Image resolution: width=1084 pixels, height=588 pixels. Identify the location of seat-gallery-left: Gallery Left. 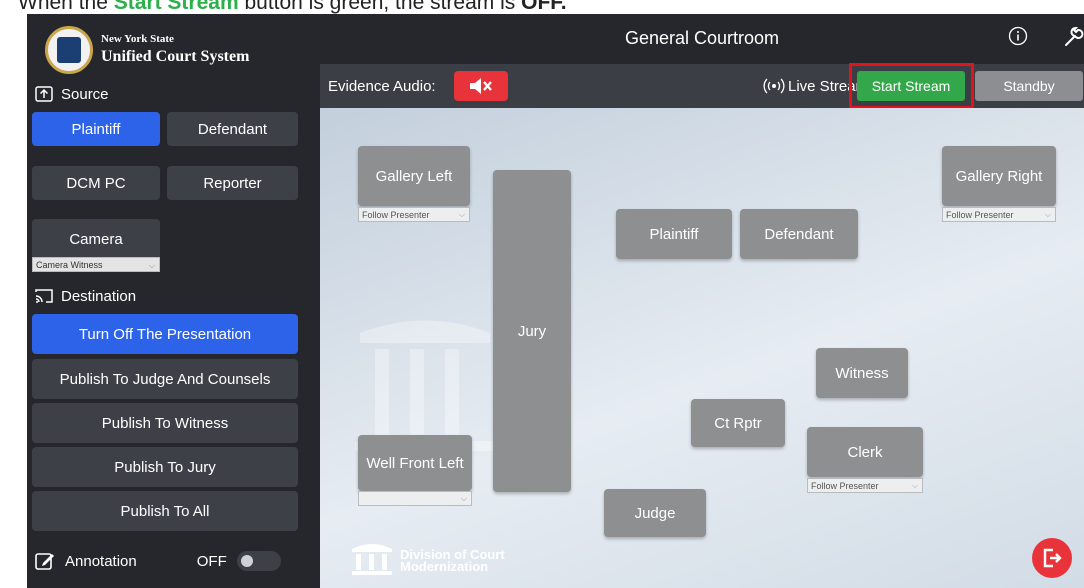
(414, 176).